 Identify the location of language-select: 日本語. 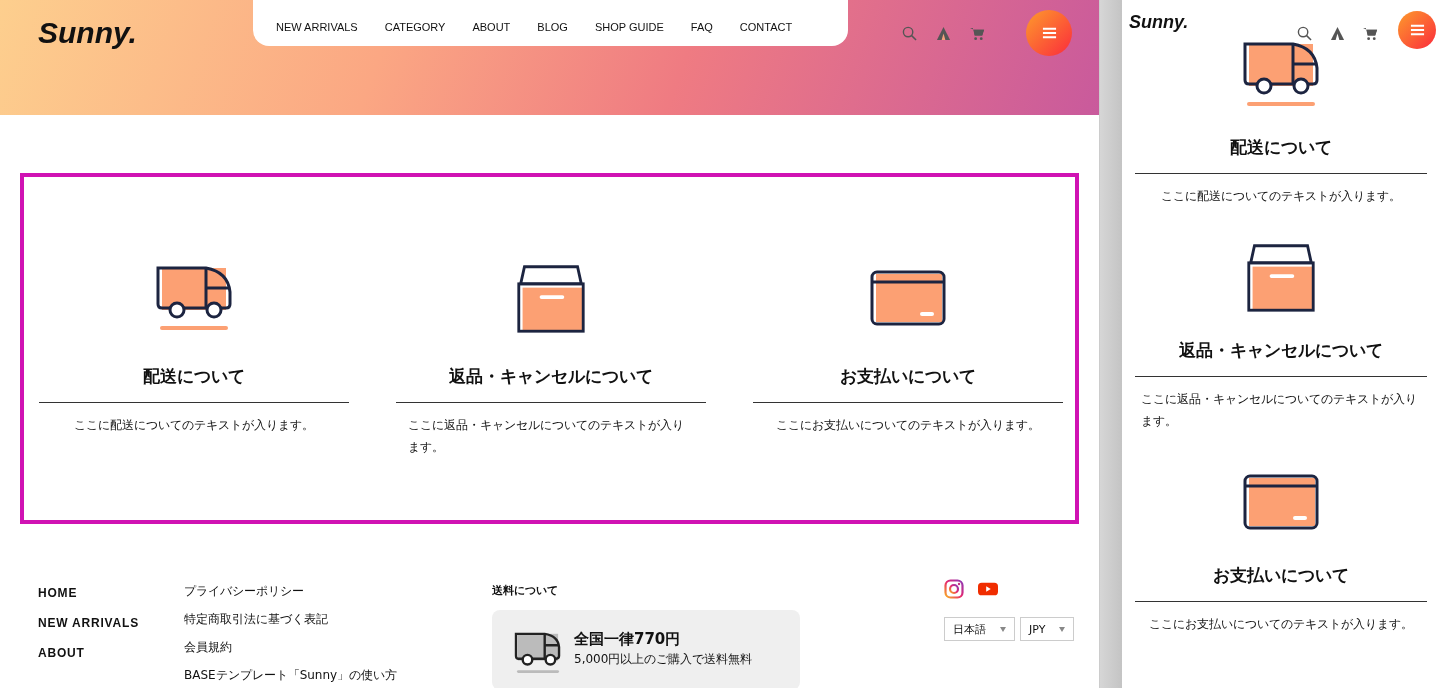
(979, 629).